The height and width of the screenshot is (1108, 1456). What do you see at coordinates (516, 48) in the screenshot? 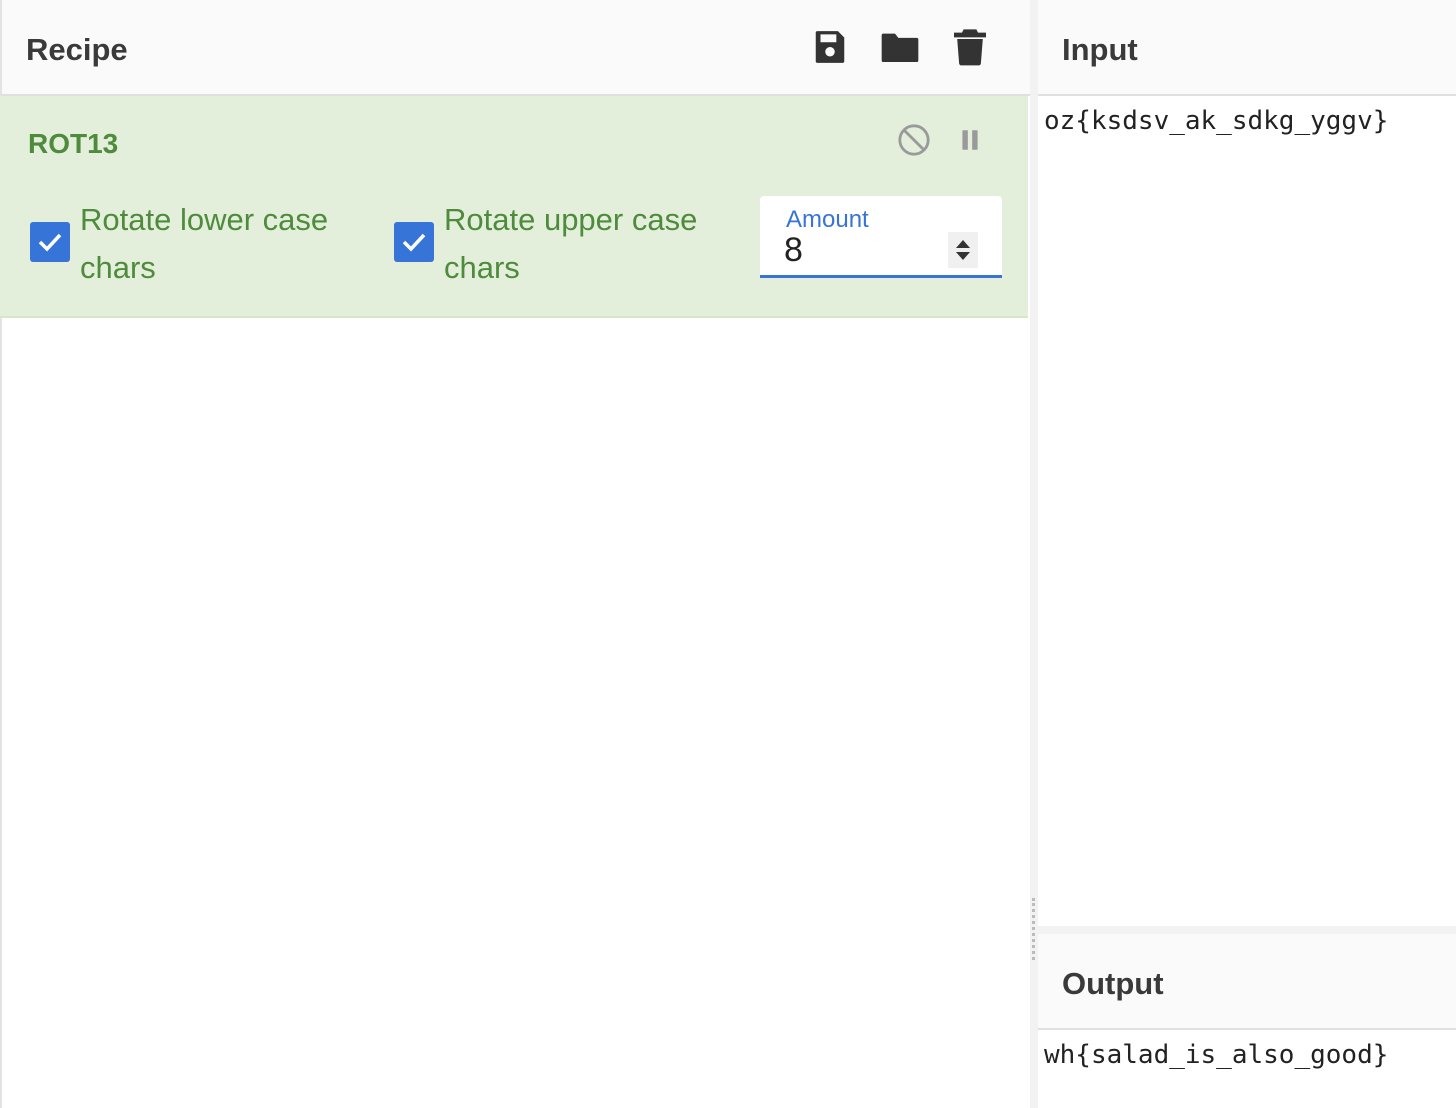
I see `recipe-header: Recipe` at bounding box center [516, 48].